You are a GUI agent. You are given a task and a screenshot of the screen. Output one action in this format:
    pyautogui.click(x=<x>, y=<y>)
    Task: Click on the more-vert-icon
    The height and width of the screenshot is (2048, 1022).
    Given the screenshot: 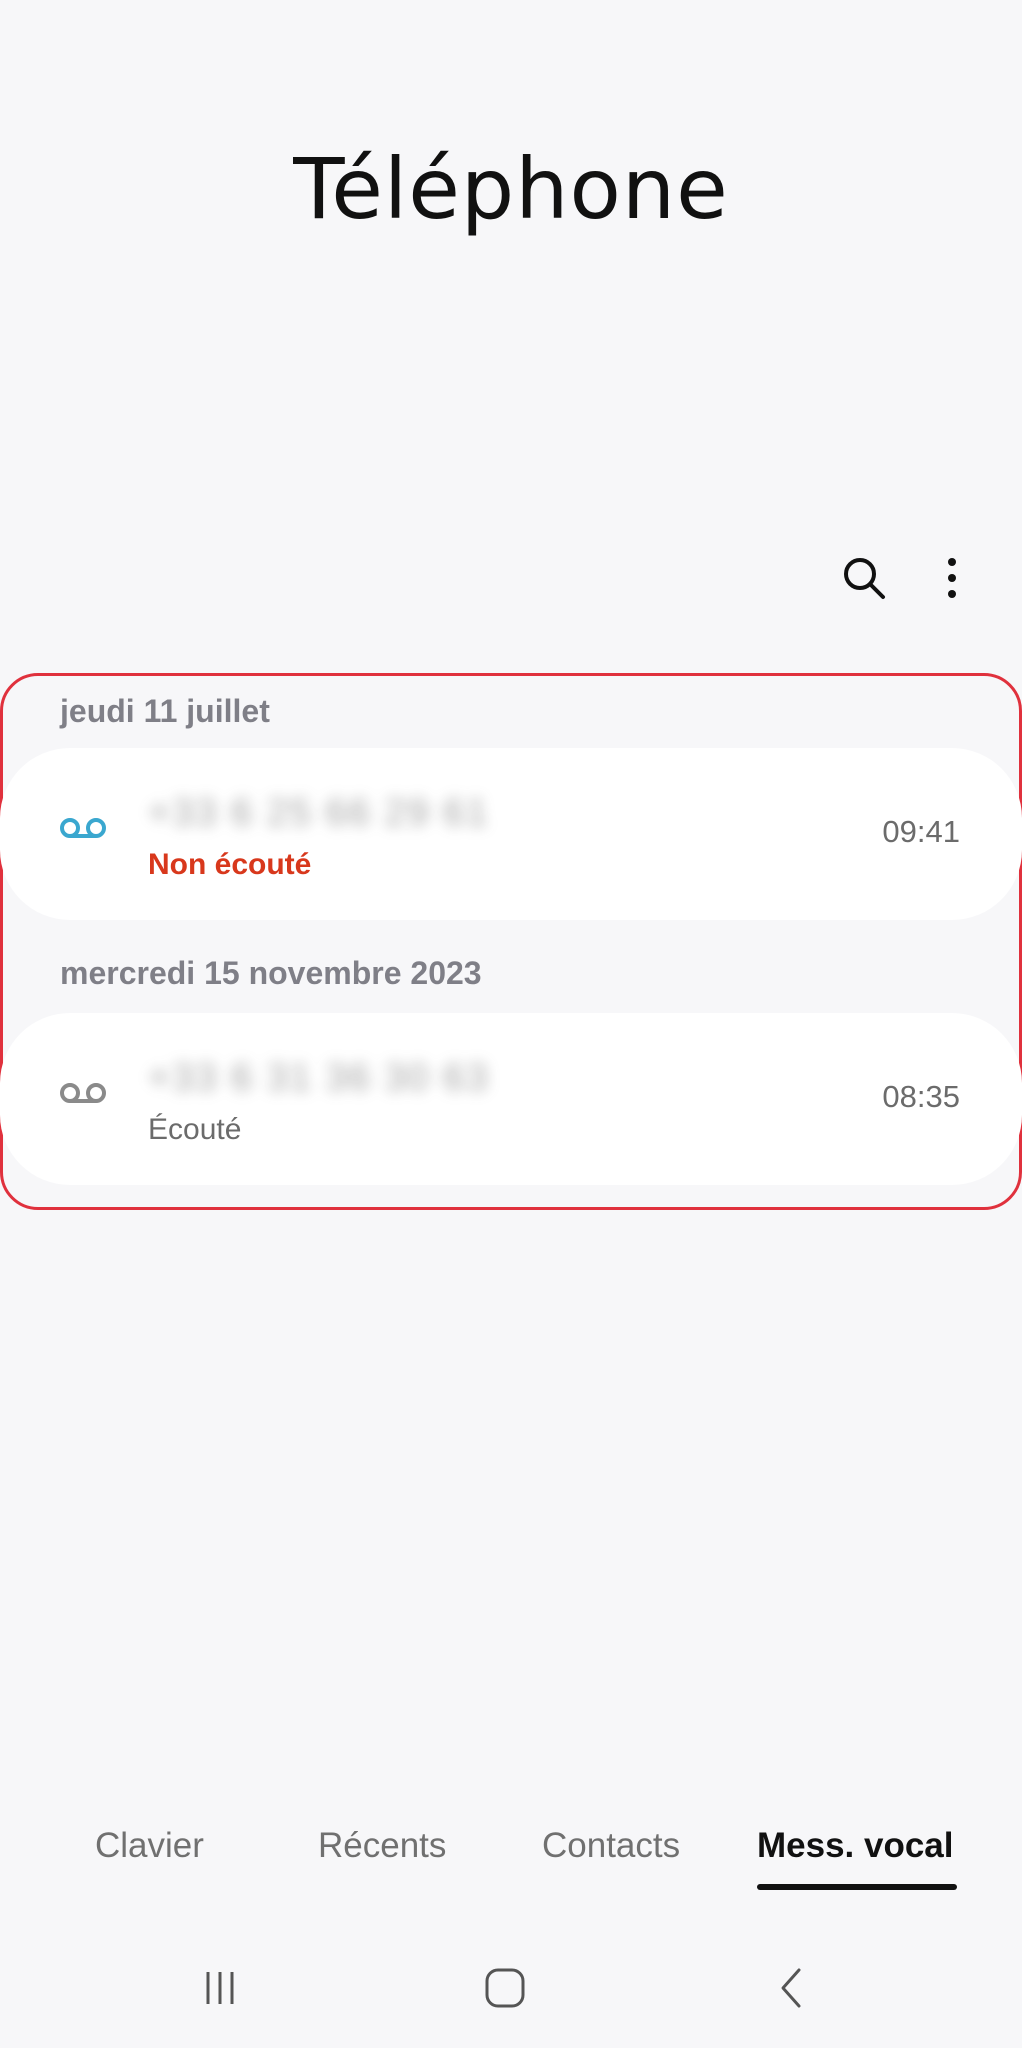 What is the action you would take?
    pyautogui.click(x=952, y=578)
    